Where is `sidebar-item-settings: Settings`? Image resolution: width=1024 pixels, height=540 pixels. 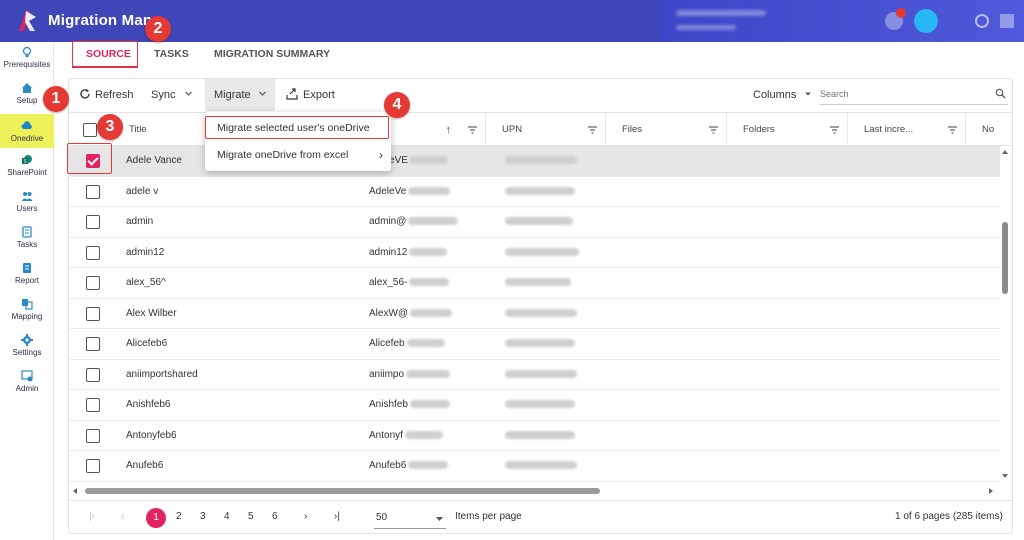 sidebar-item-settings: Settings is located at coordinates (27, 349).